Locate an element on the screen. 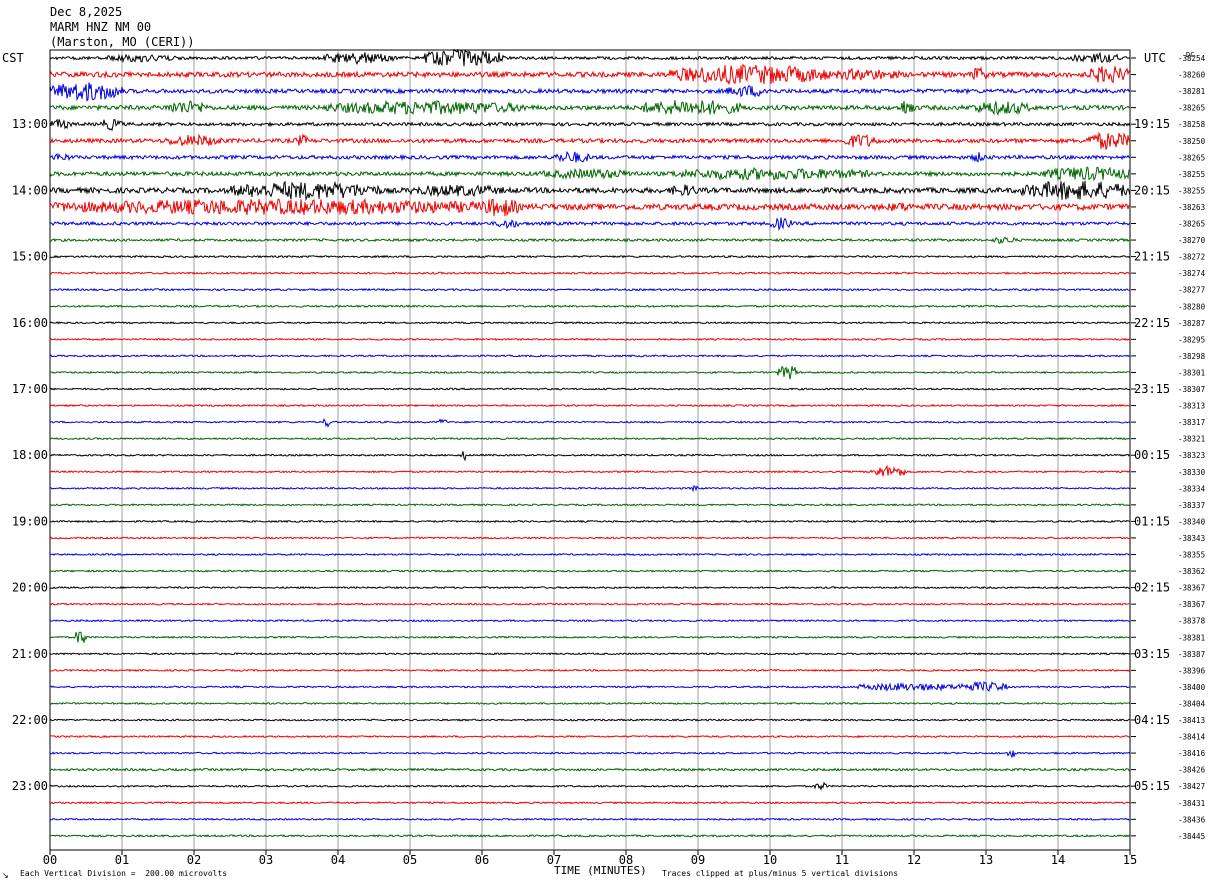 Image resolution: width=1210 pixels, height=891 pixels. left-timezone-label: CST is located at coordinates (13, 58).